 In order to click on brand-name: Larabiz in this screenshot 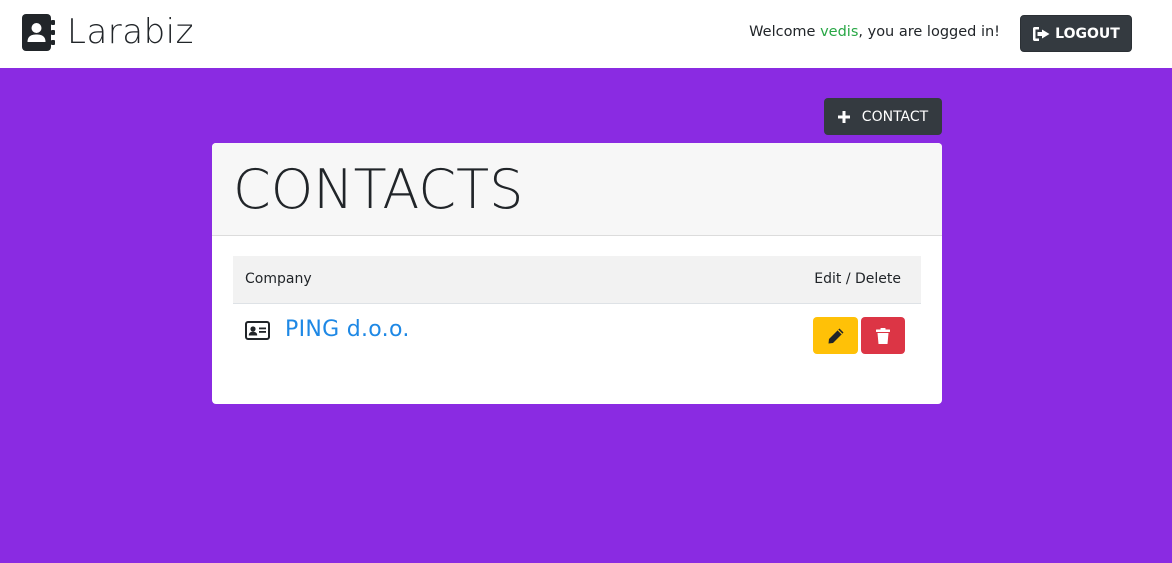, I will do `click(130, 32)`.